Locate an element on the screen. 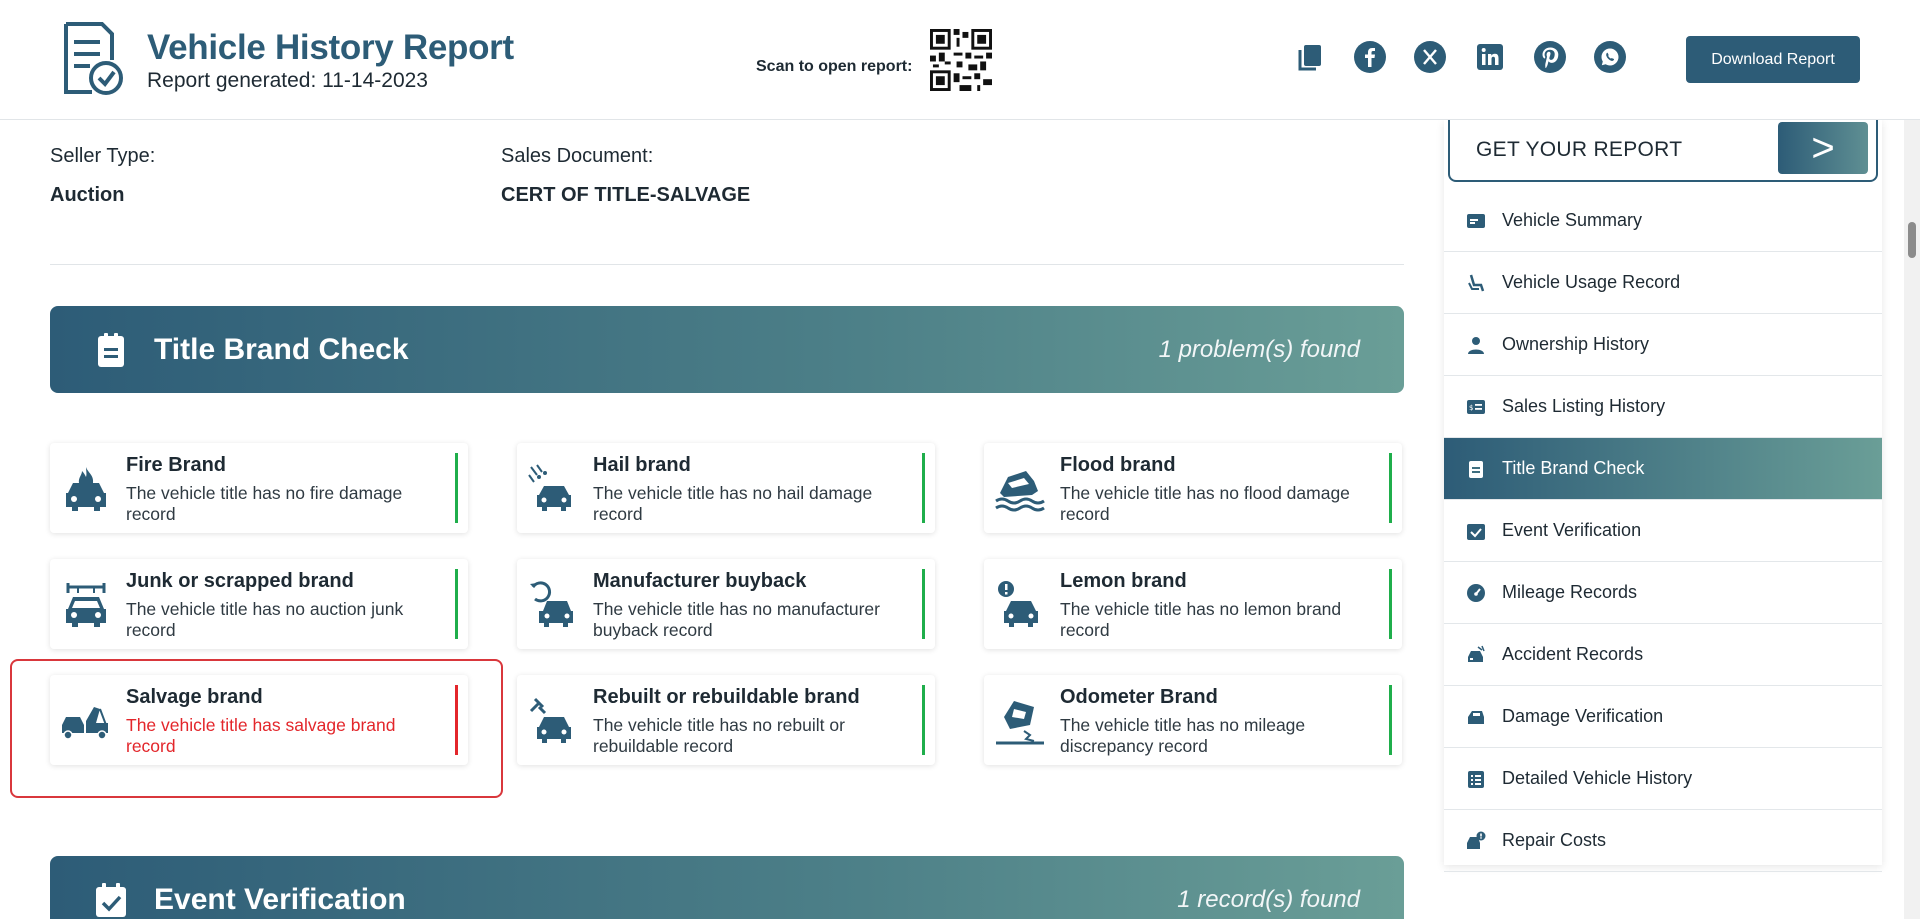  sidebar-item-vehicle-summary: Vehicle Summary is located at coordinates (1663, 221).